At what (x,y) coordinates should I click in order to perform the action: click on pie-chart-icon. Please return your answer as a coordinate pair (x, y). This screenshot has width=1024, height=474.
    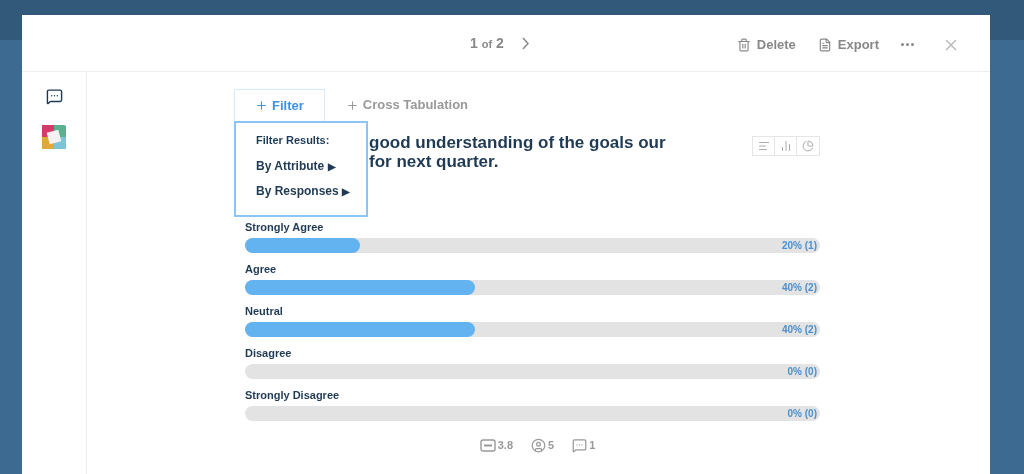
    Looking at the image, I should click on (808, 146).